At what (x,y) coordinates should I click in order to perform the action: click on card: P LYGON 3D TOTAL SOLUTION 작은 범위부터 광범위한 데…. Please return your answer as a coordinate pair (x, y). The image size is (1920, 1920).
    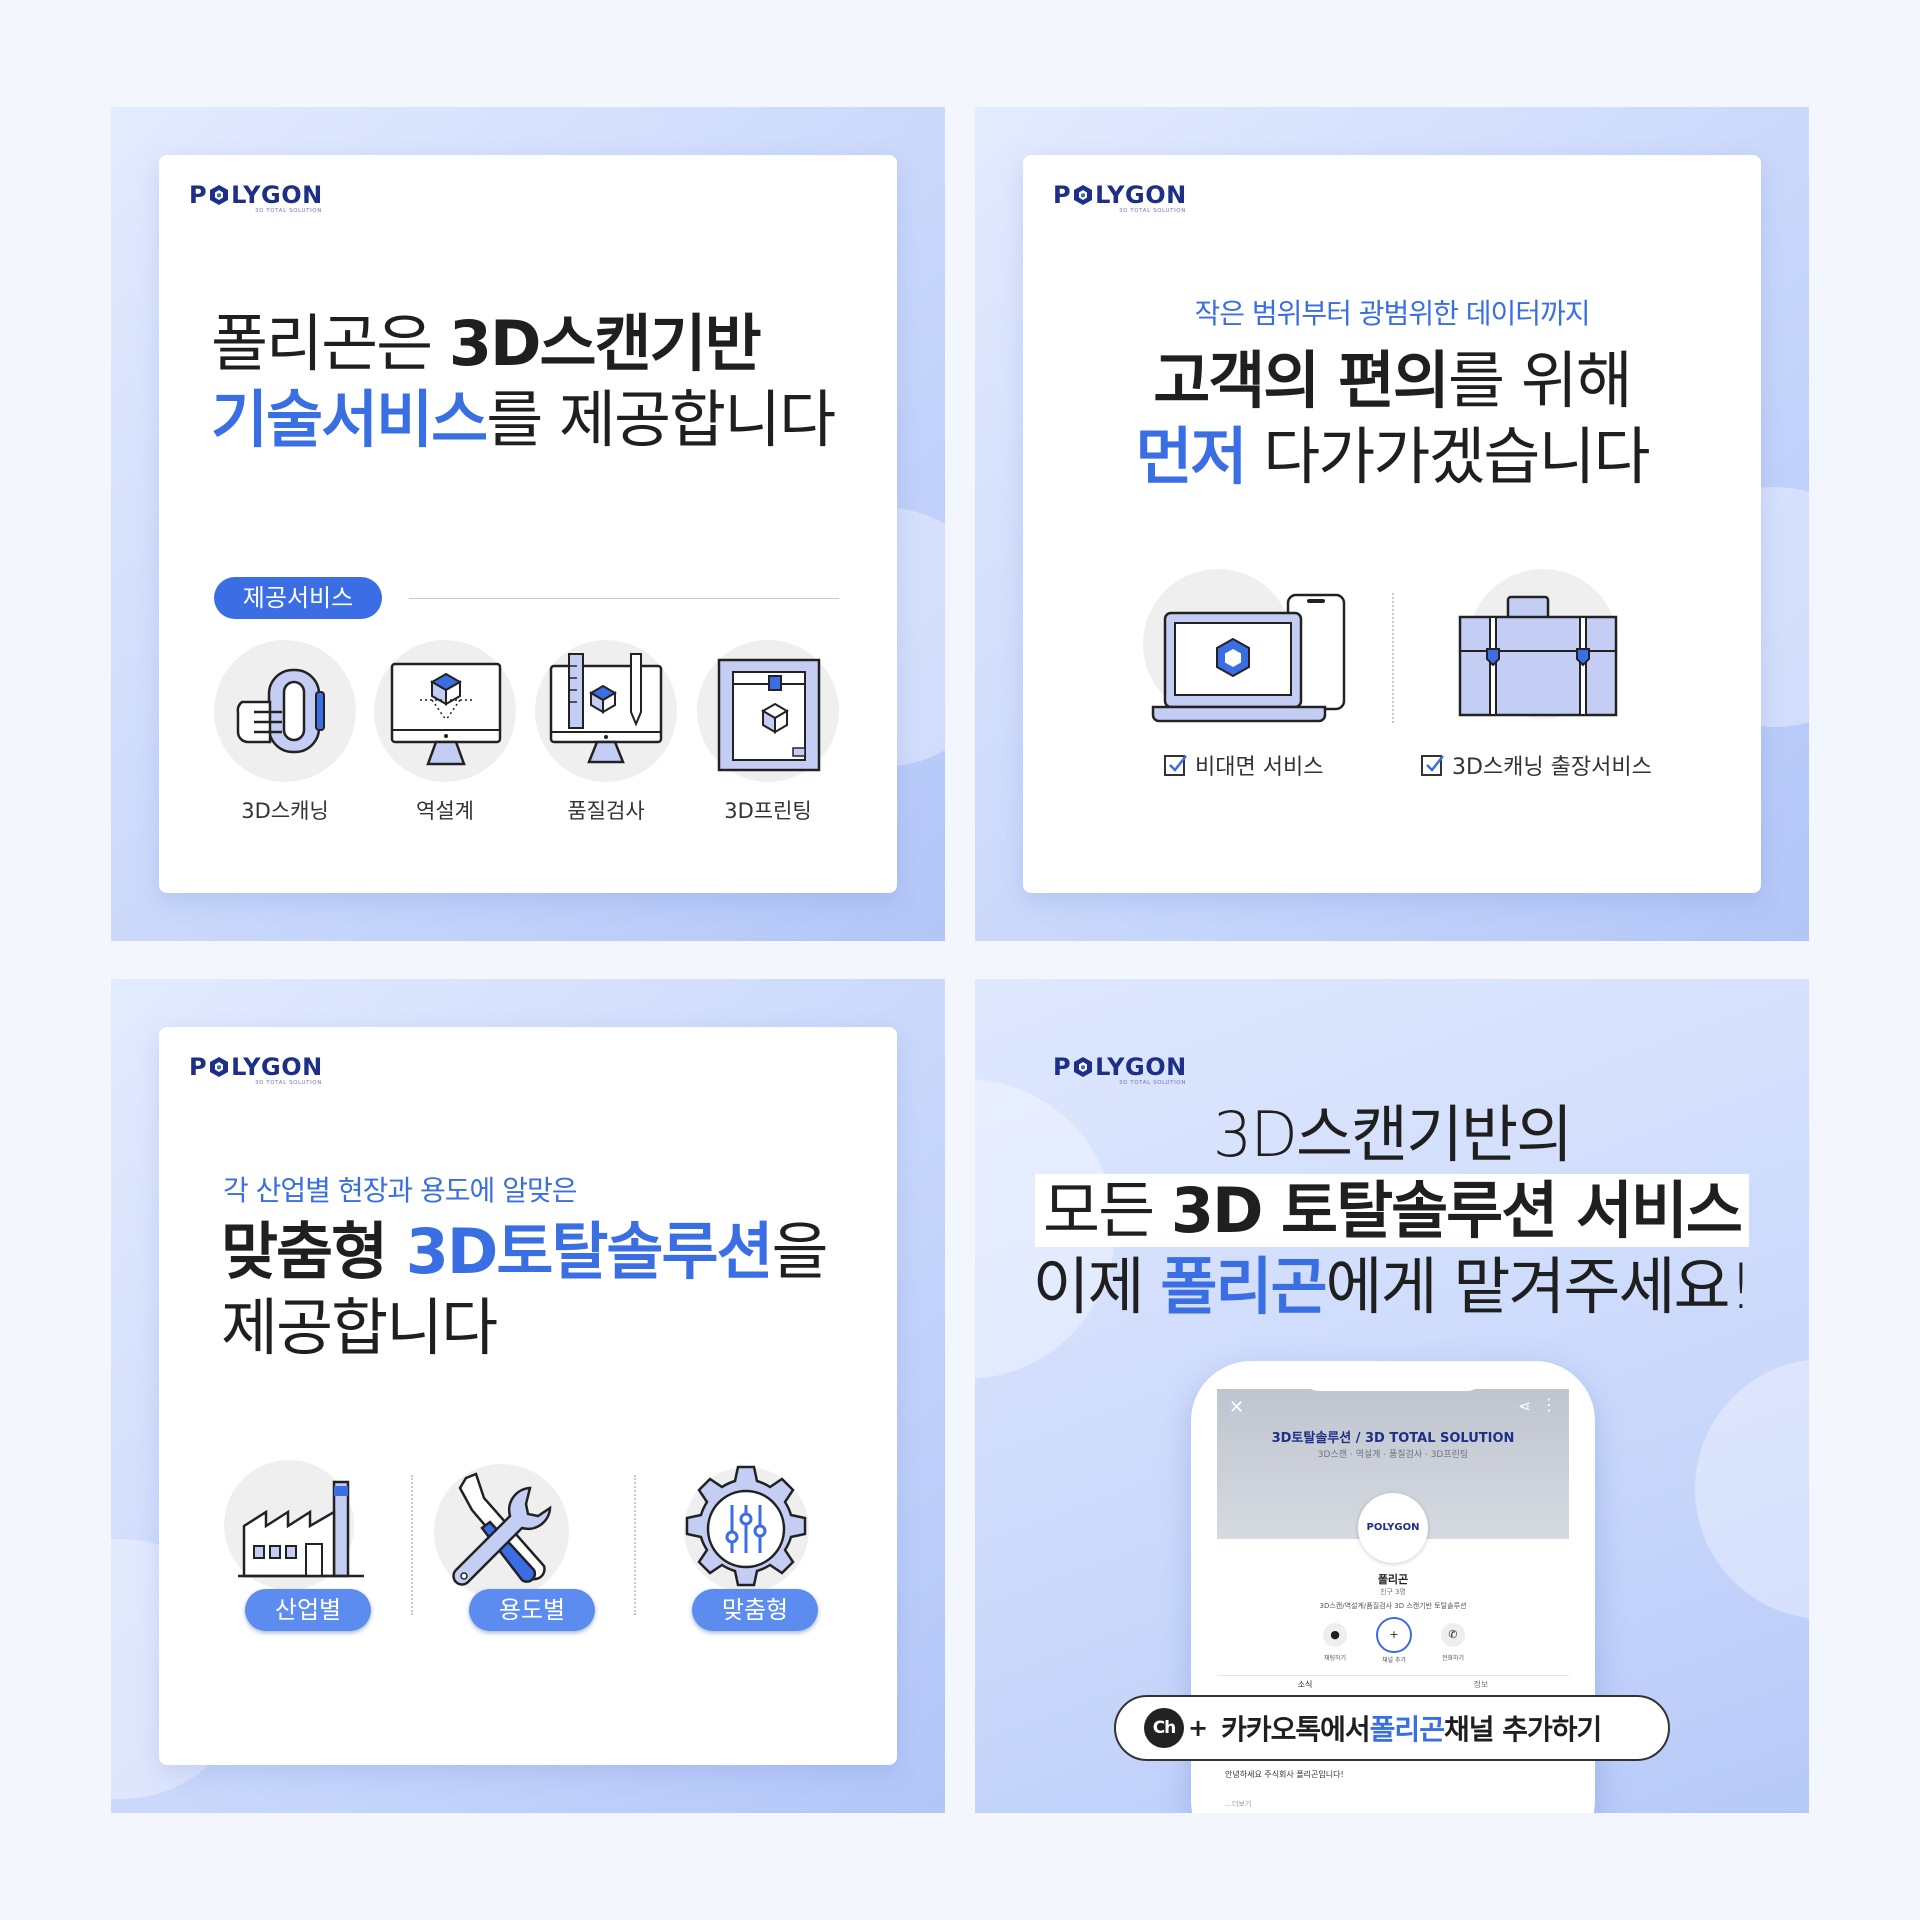
    Looking at the image, I should click on (1392, 524).